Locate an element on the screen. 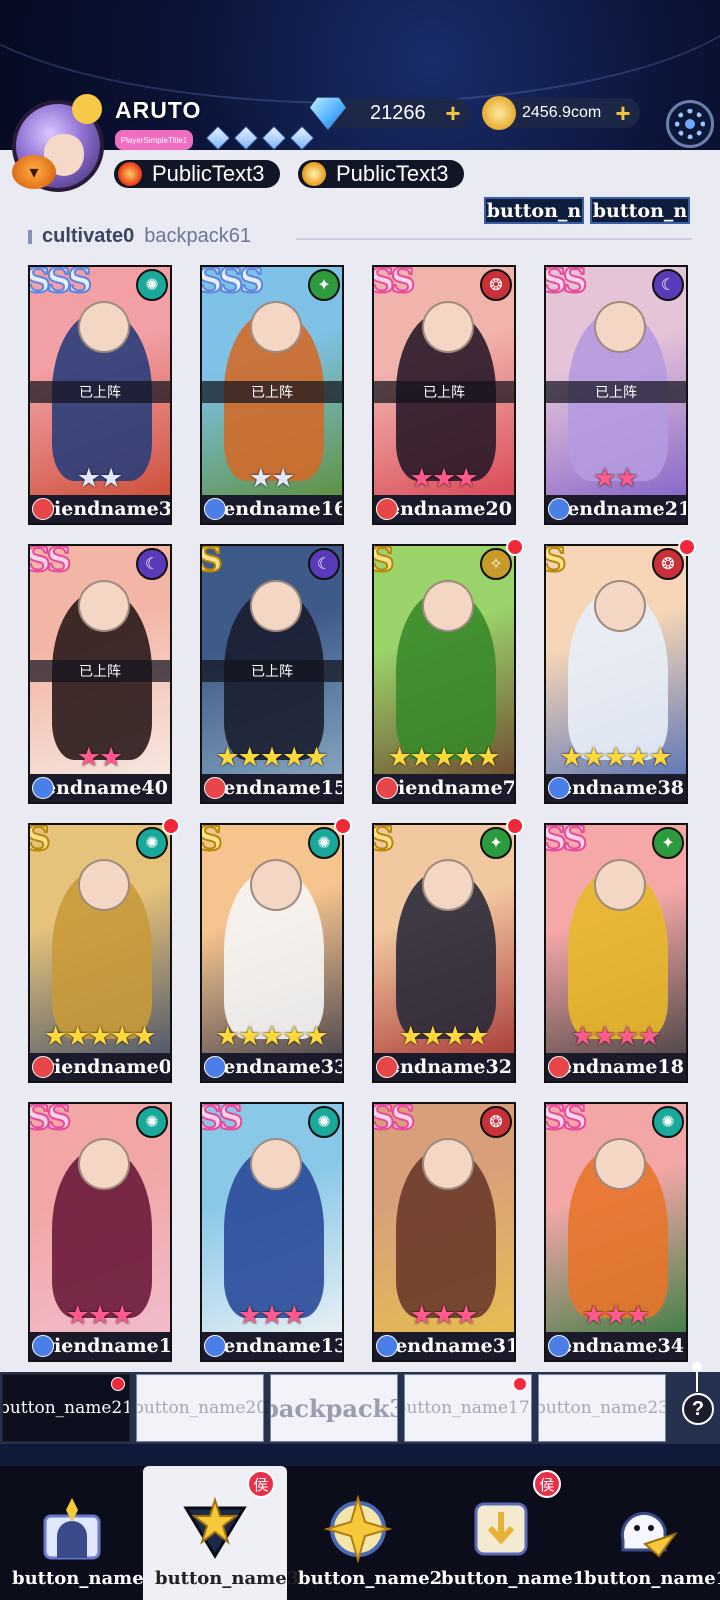  hero-card: S ✧ ★ ★ ★ ★ ★ riendname7 is located at coordinates (444, 674).